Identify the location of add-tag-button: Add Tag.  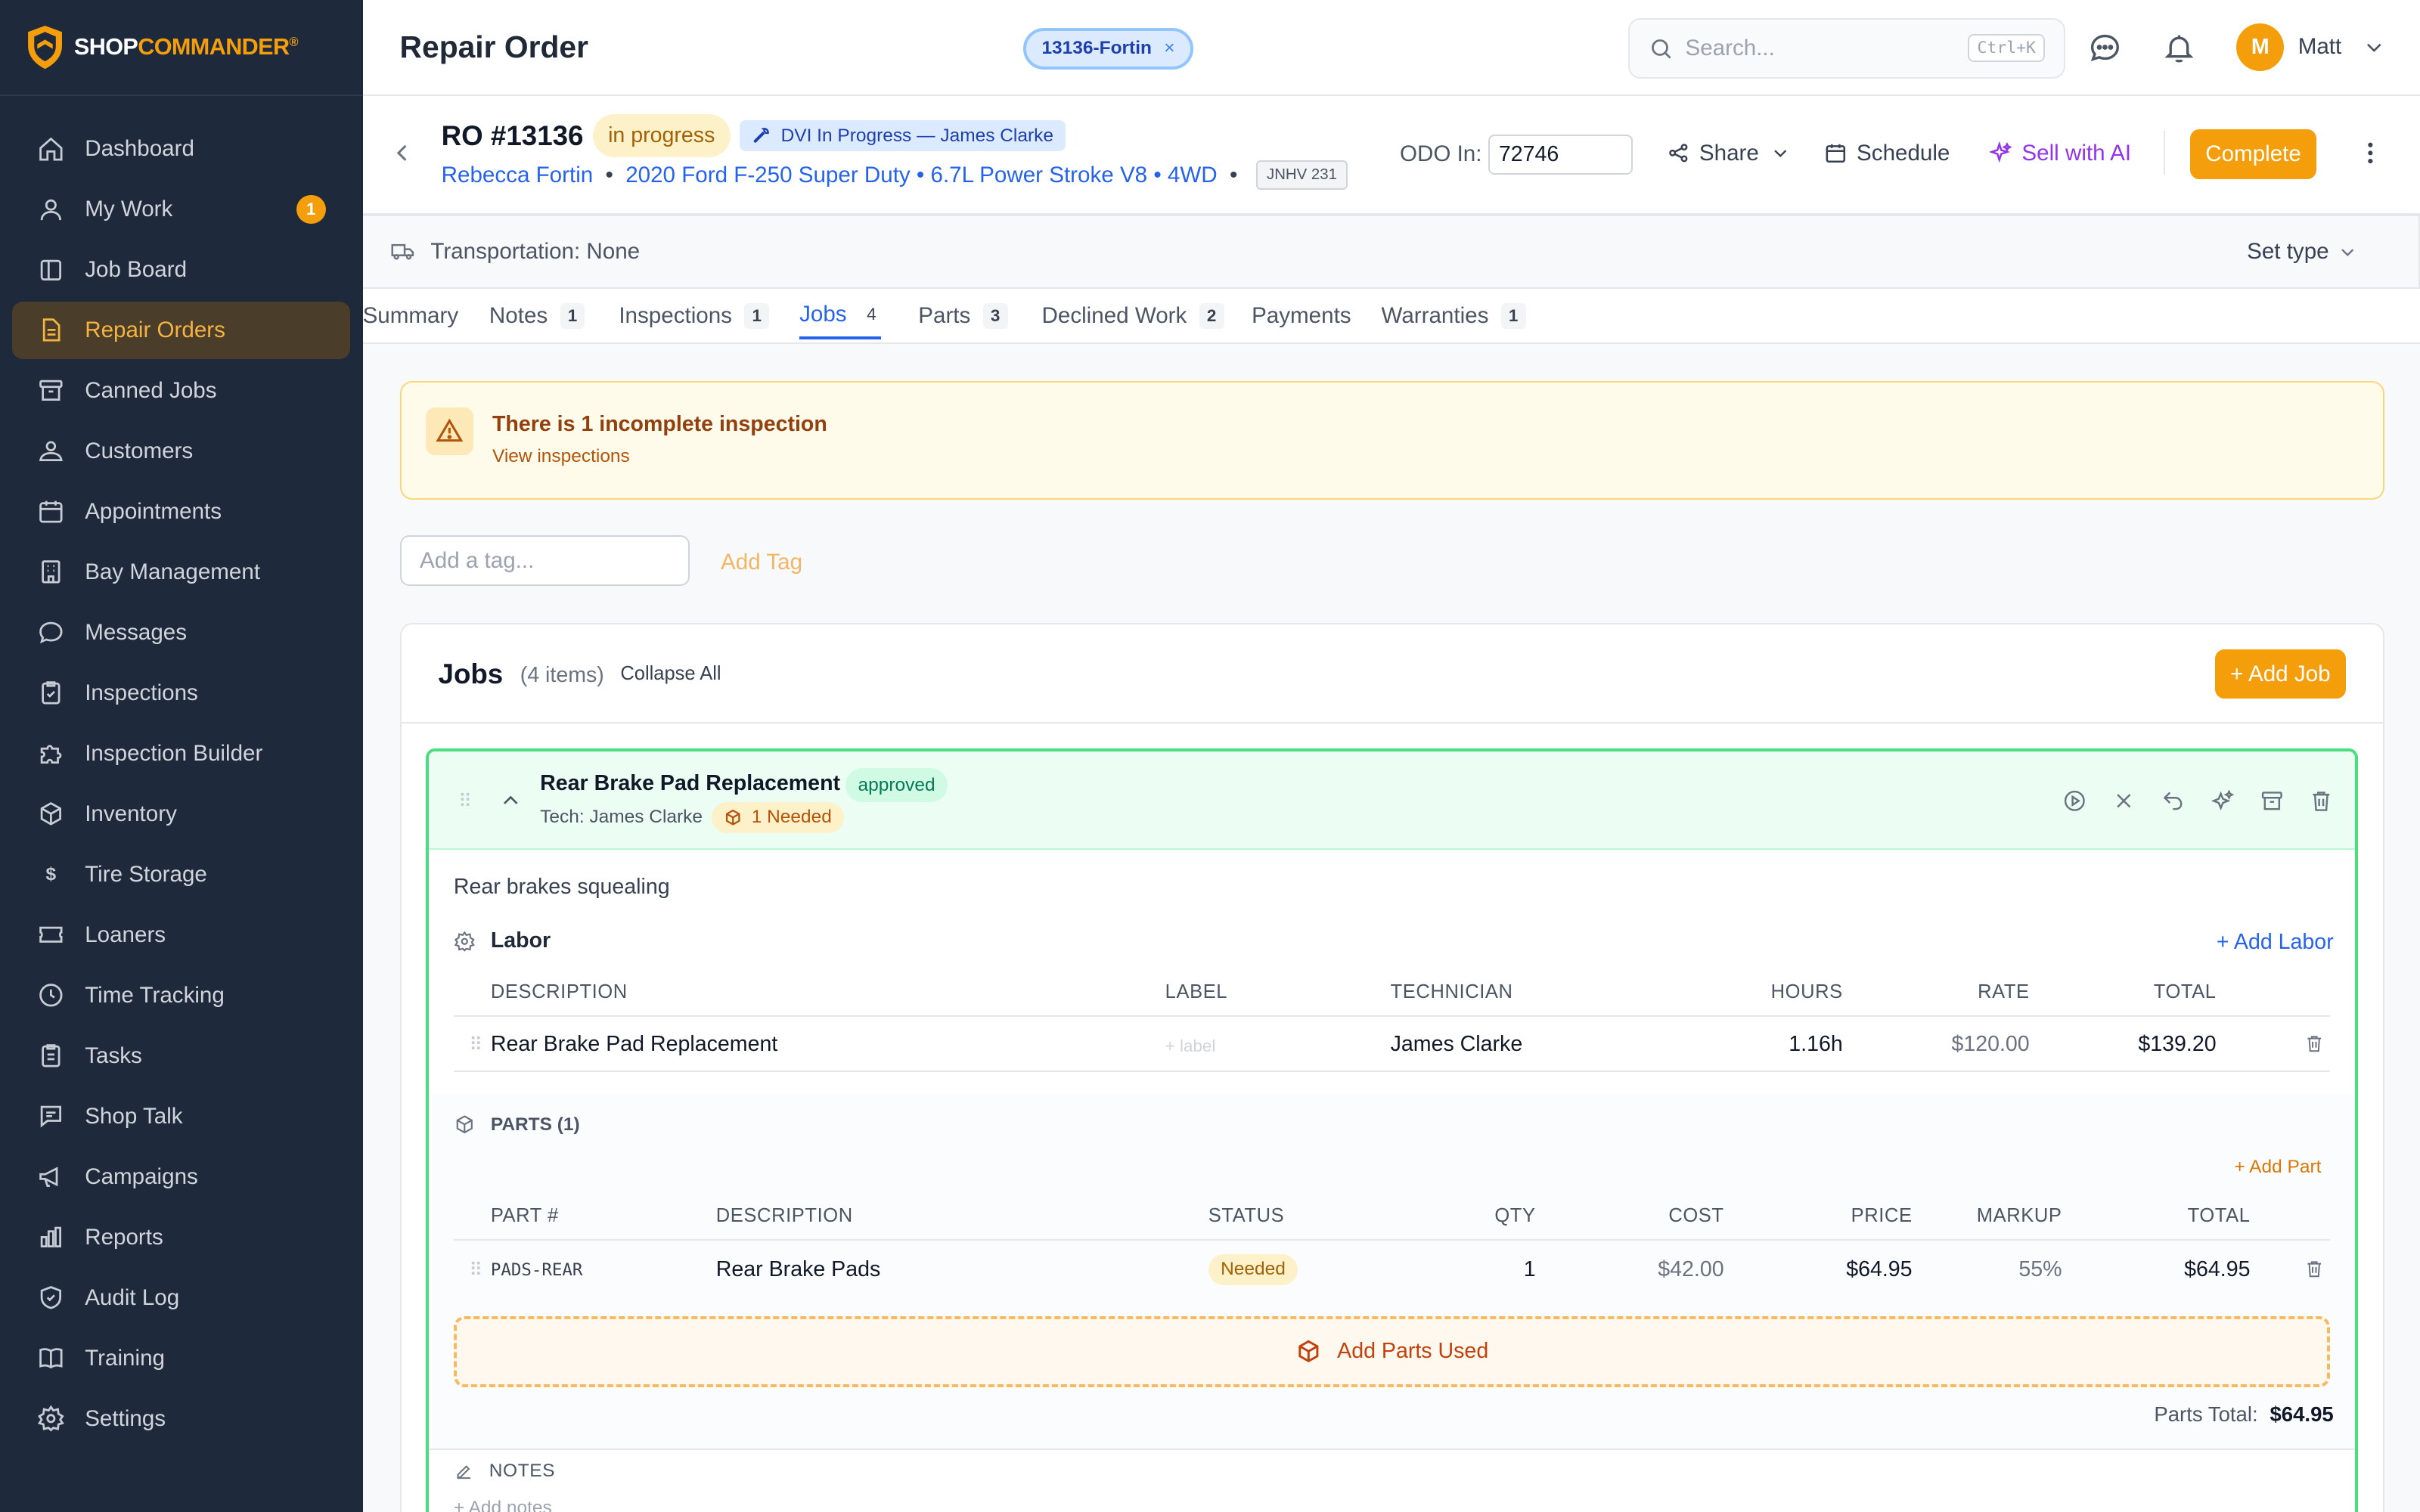
(761, 562).